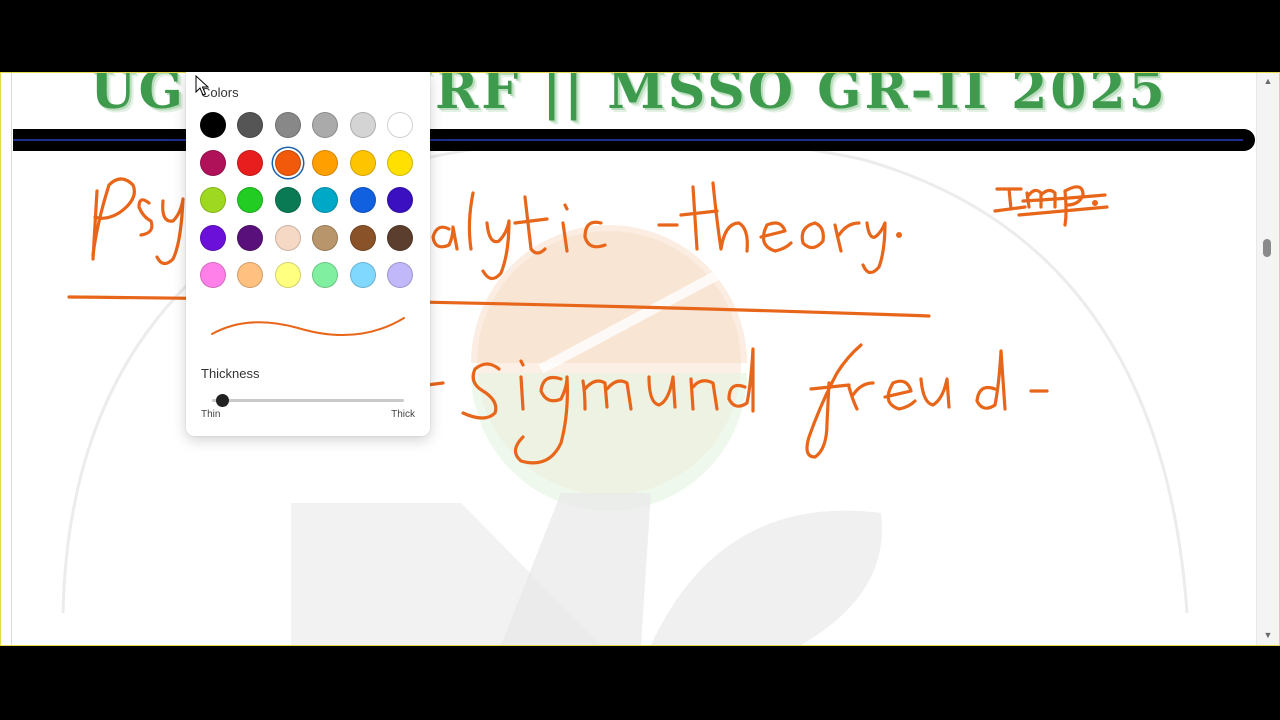 Image resolution: width=1280 pixels, height=720 pixels. I want to click on scroll-down-icon: ▼, so click(1268, 635).